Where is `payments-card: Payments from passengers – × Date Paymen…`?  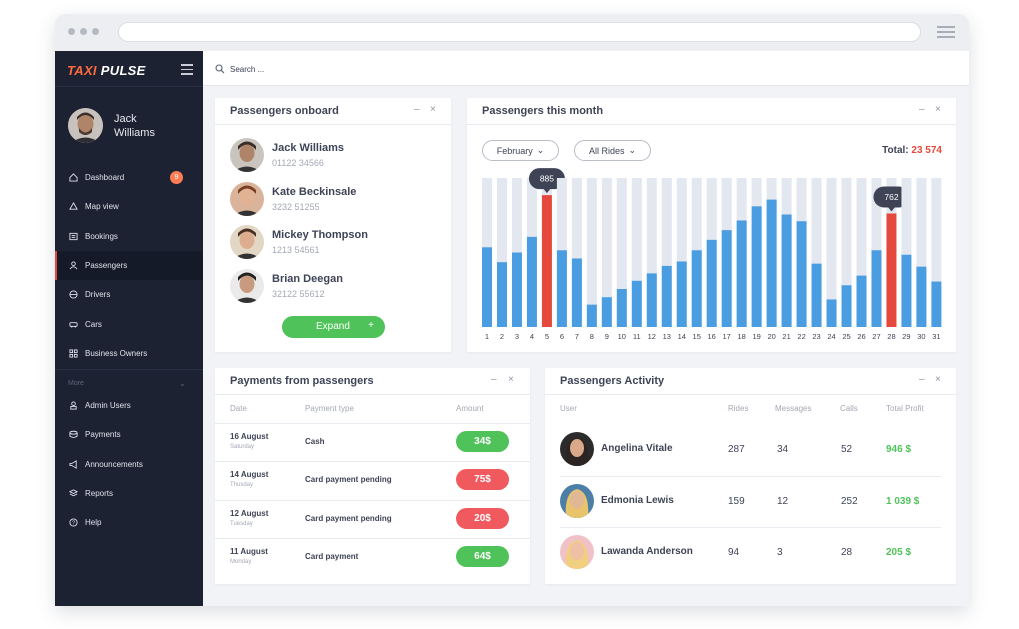
payments-card: Payments from passengers – × Date Paymen… is located at coordinates (372, 476).